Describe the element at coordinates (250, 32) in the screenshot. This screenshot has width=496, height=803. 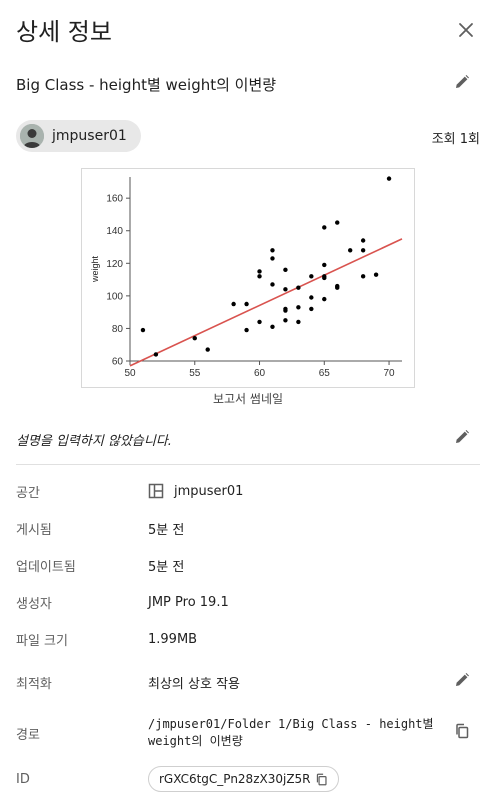
I see `panel-header: 상세 정보` at that location.